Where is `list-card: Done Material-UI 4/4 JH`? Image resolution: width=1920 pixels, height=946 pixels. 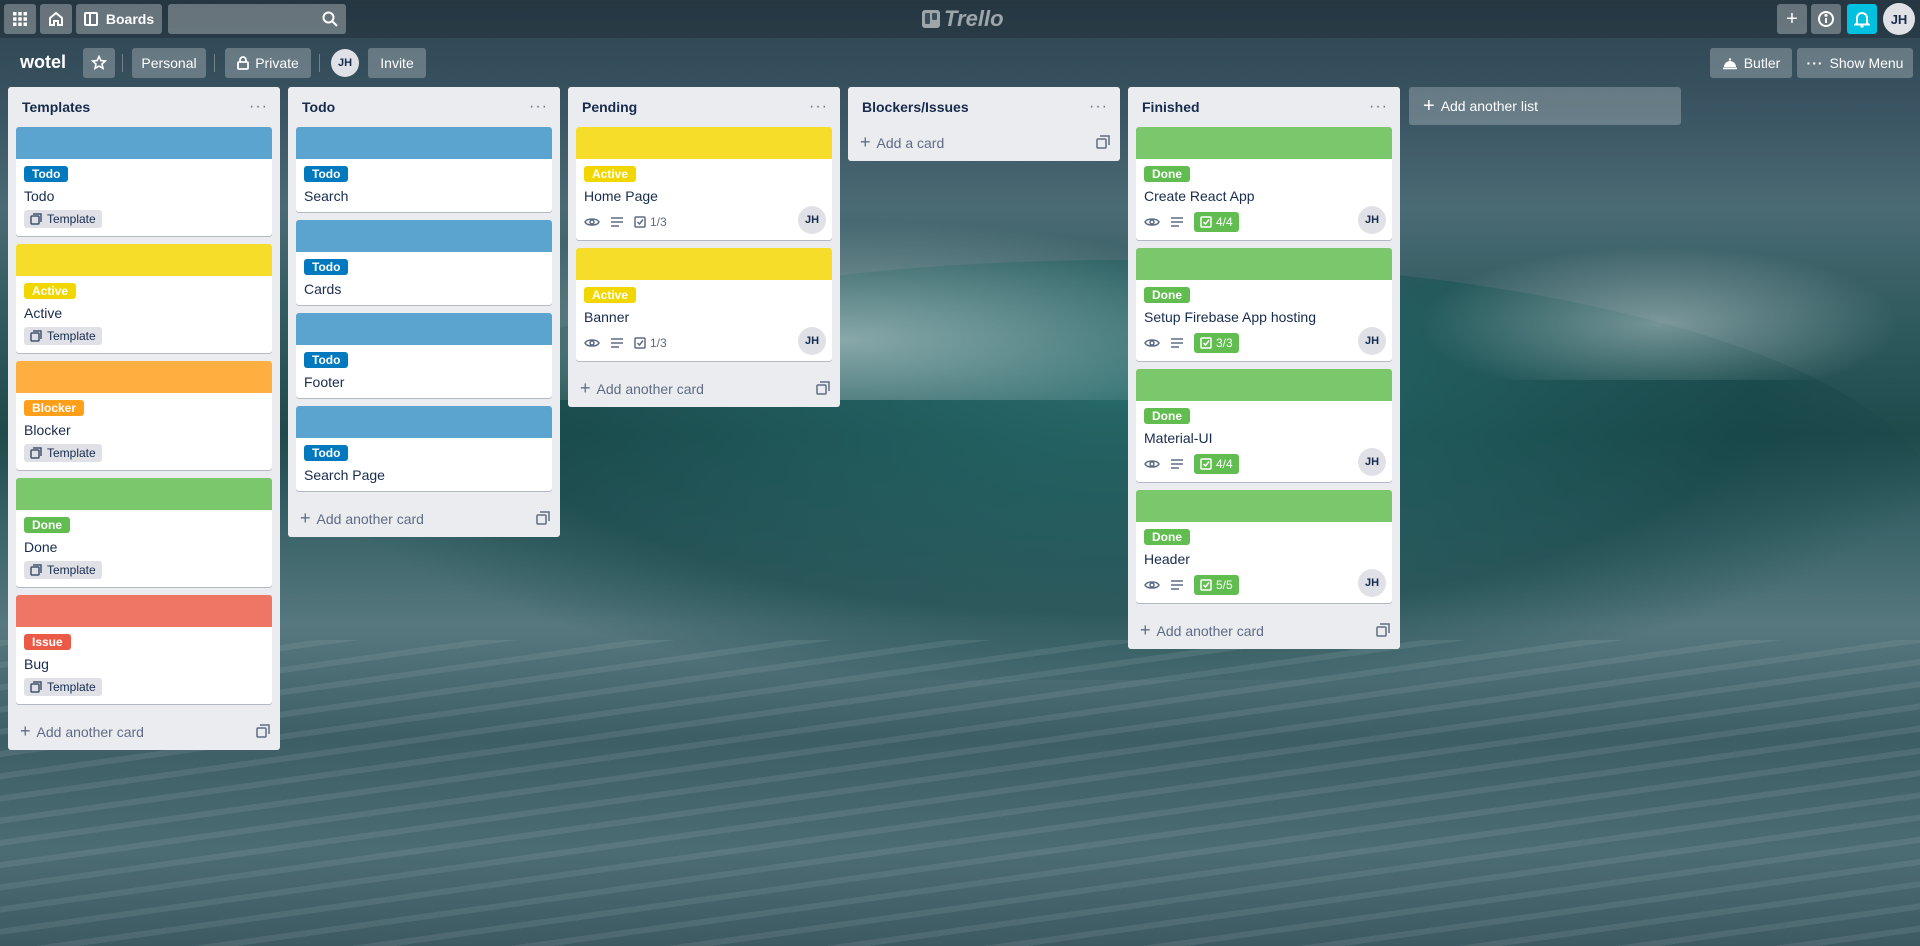
list-card: Done Material-UI 4/4 JH is located at coordinates (1264, 425).